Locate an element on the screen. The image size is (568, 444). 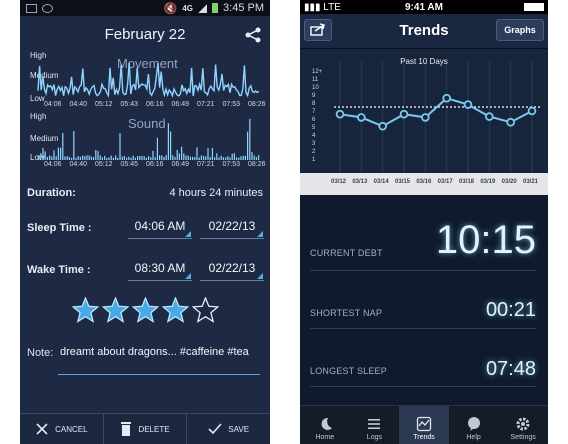
action-bar: CANCEL DELETE SAVE is located at coordinates (145, 428).